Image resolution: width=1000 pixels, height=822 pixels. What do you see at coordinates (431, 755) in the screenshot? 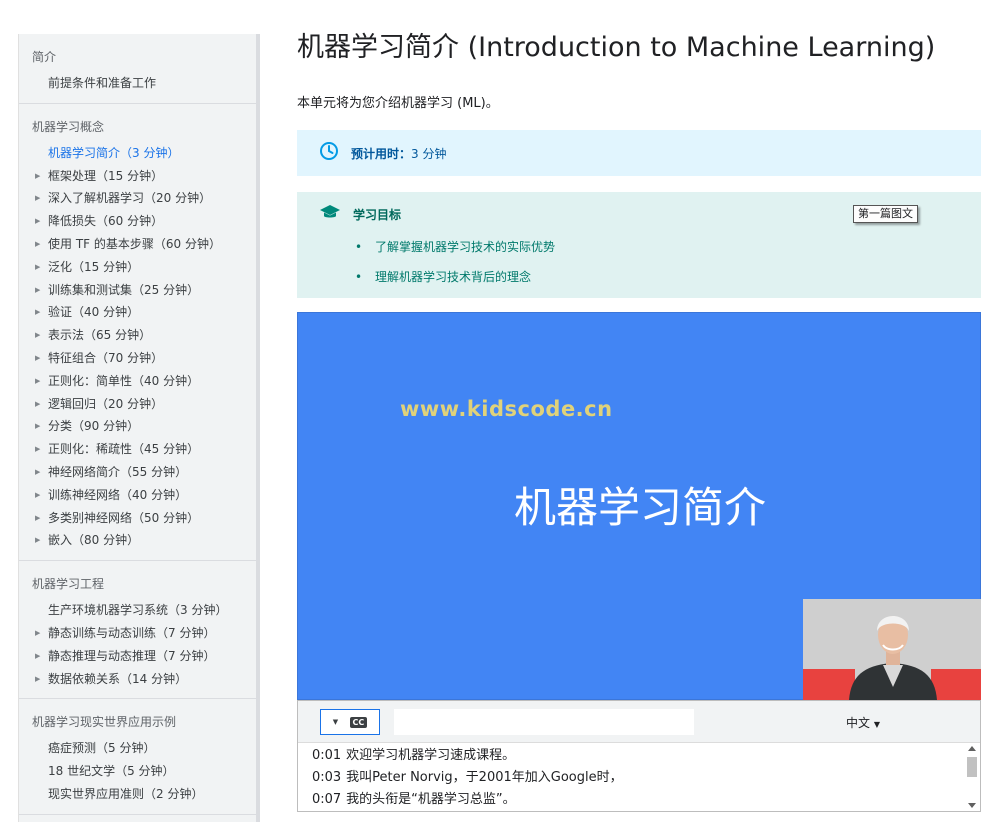
I see `transcript-text: 欢迎学习机器学习速成课程。` at bounding box center [431, 755].